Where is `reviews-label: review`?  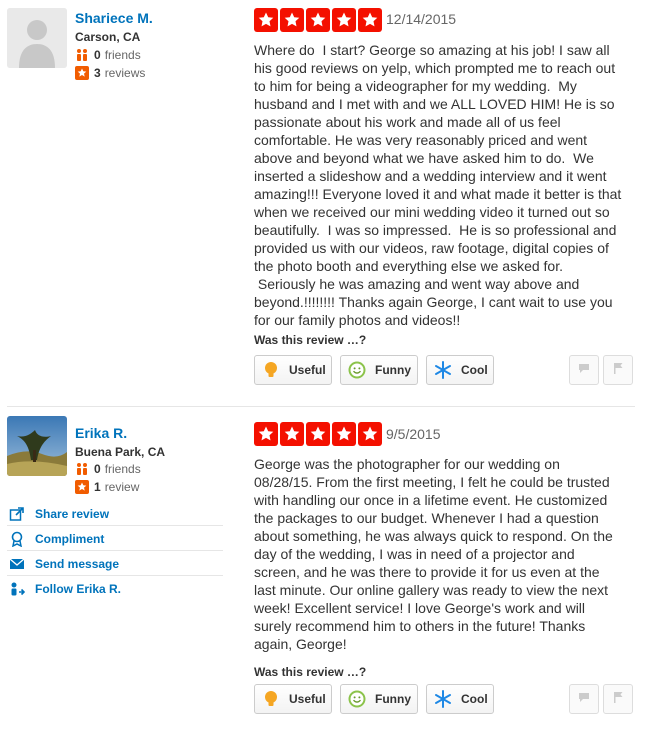
reviews-label: review is located at coordinates (122, 487).